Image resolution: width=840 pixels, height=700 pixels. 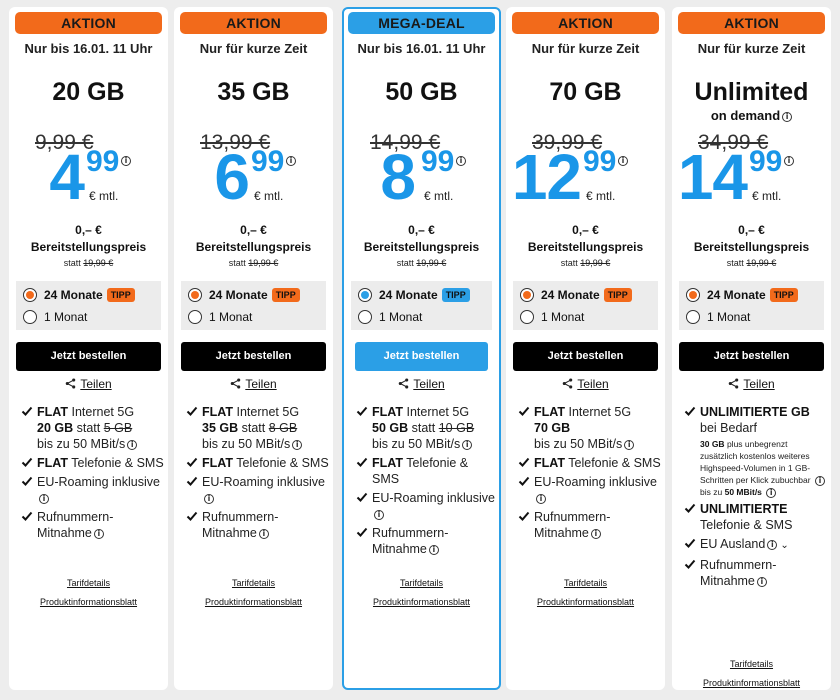 What do you see at coordinates (563, 317) in the screenshot?
I see `term-label: 1 Monat` at bounding box center [563, 317].